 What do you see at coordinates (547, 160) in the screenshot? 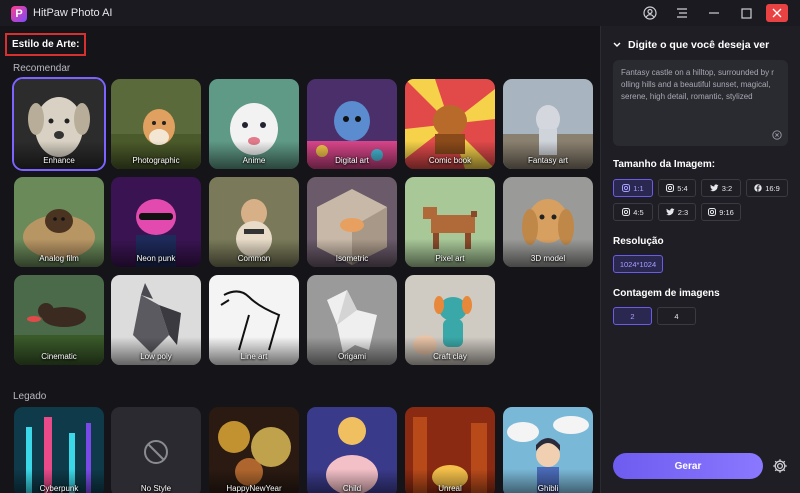
I see `style-card-label: Fantasy art` at bounding box center [547, 160].